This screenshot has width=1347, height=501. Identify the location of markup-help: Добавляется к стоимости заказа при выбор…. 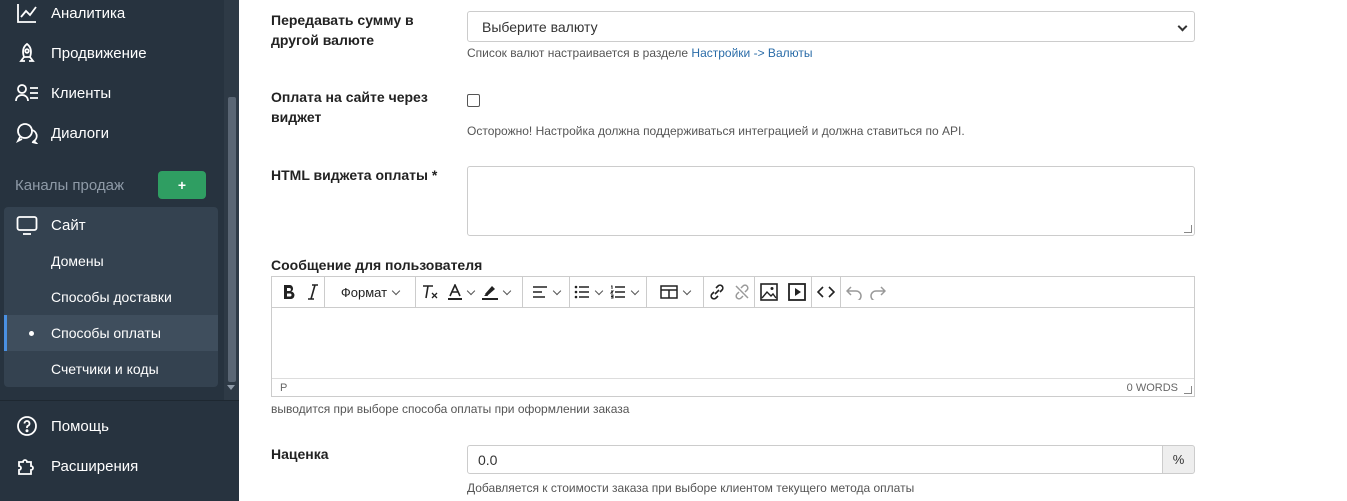
(691, 488).